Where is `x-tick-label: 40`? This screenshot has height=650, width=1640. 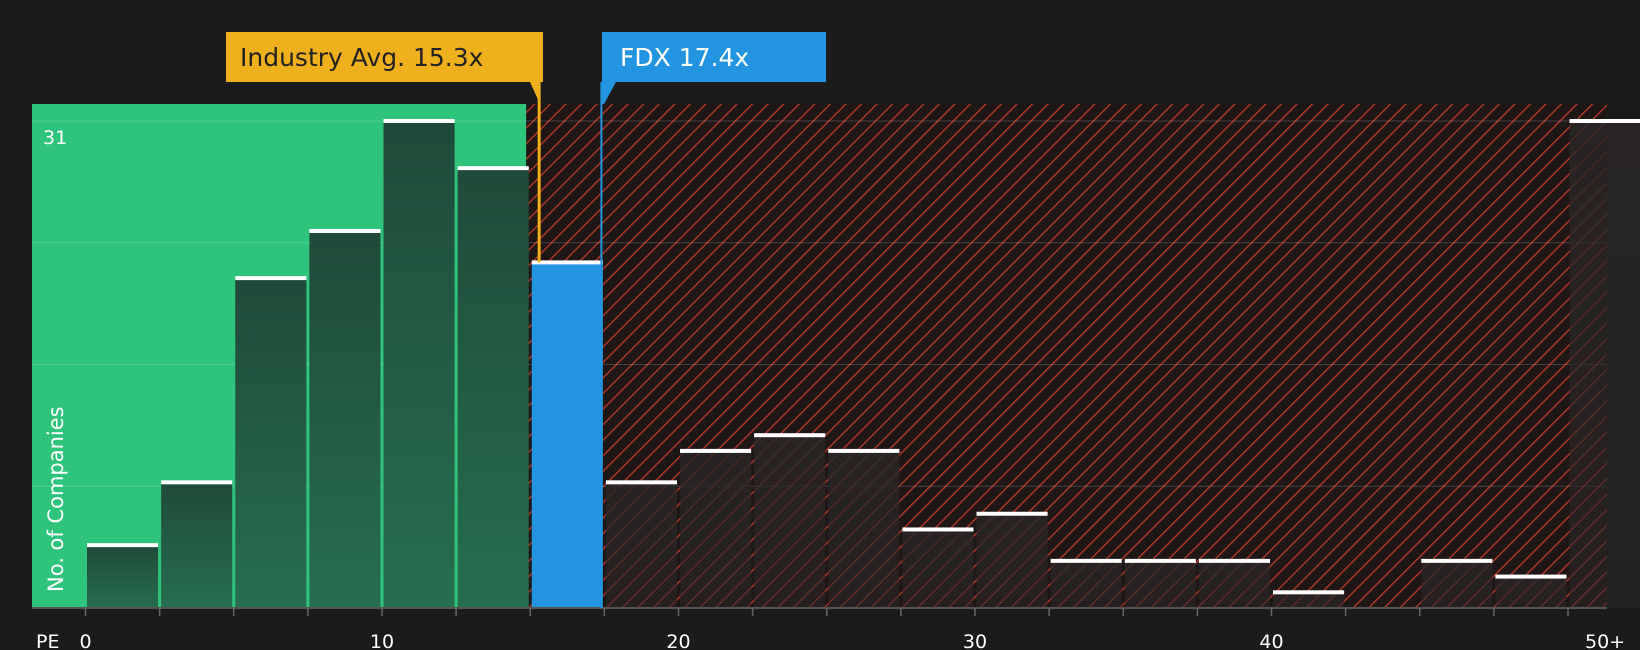 x-tick-label: 40 is located at coordinates (1271, 640).